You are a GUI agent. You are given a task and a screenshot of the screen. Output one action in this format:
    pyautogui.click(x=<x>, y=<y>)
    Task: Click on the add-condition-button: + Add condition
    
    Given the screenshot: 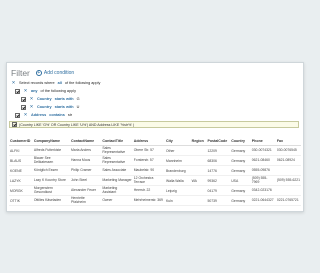 What is the action you would take?
    pyautogui.click(x=55, y=72)
    